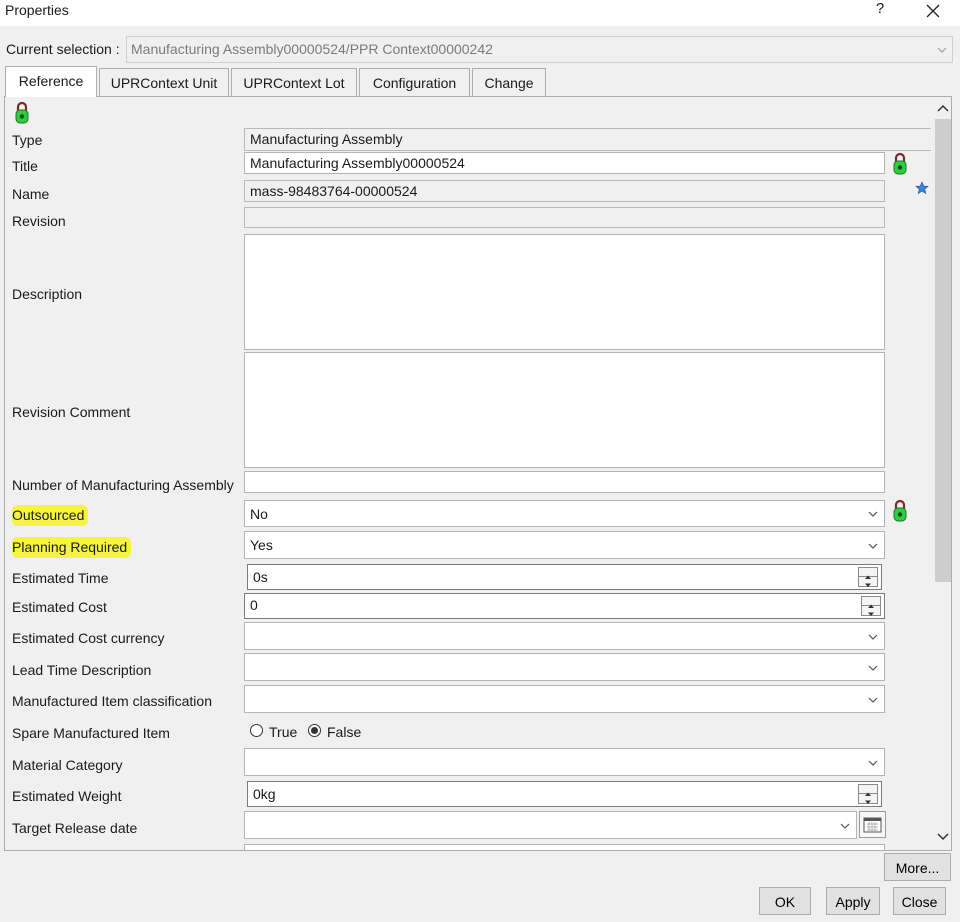 This screenshot has width=960, height=922. I want to click on tab-uprcontext-unit: UPRContext Unit, so click(164, 82).